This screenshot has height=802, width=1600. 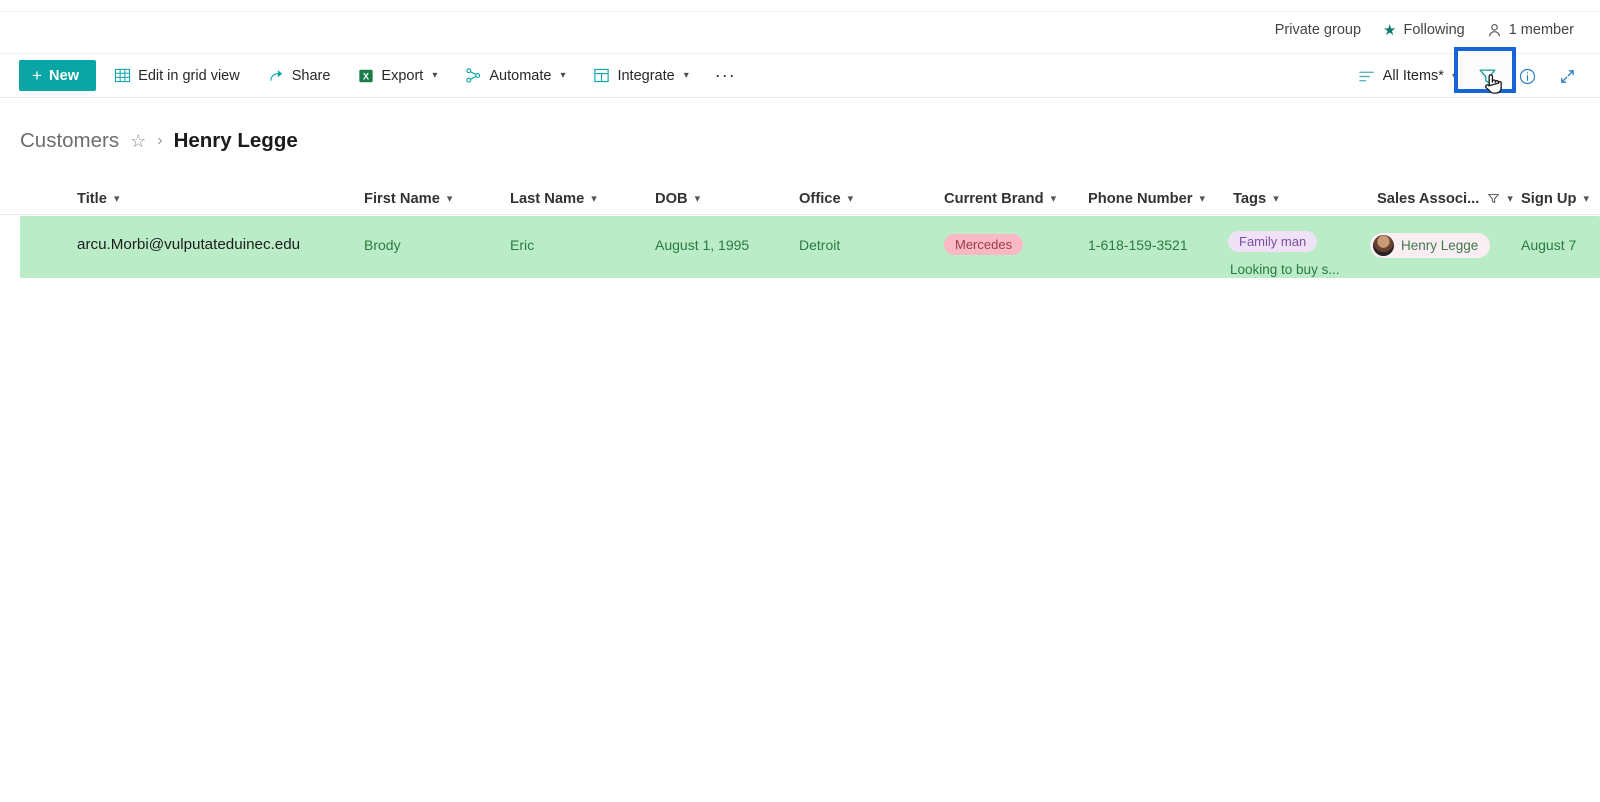 I want to click on edit-in-grid-view-button: Edit in grid view, so click(x=177, y=76).